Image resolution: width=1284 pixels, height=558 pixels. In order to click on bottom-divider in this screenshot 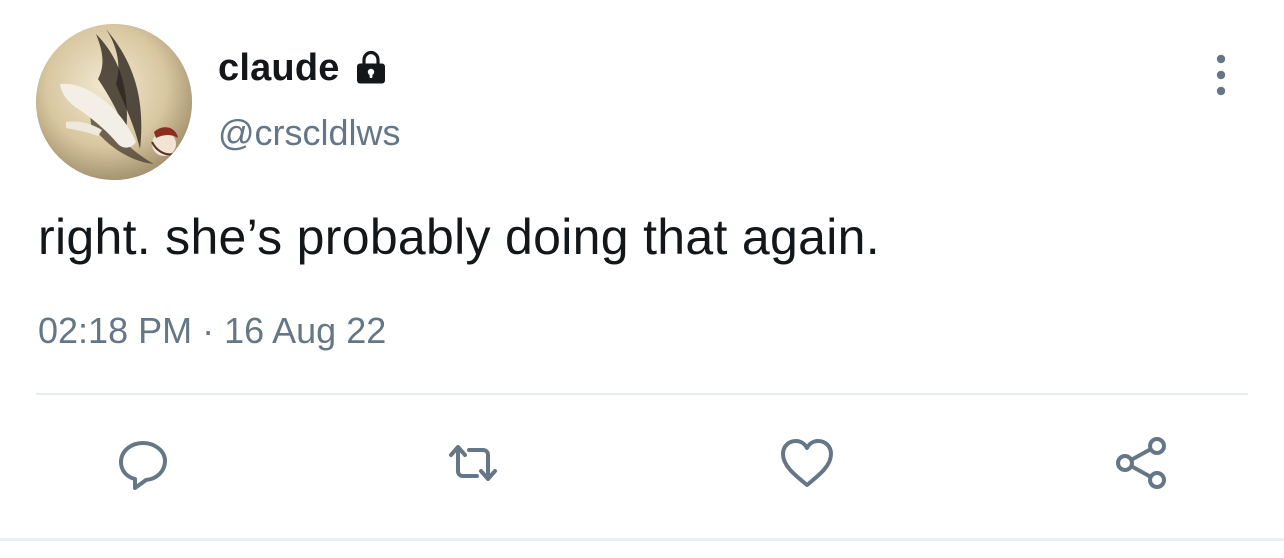, I will do `click(642, 539)`.